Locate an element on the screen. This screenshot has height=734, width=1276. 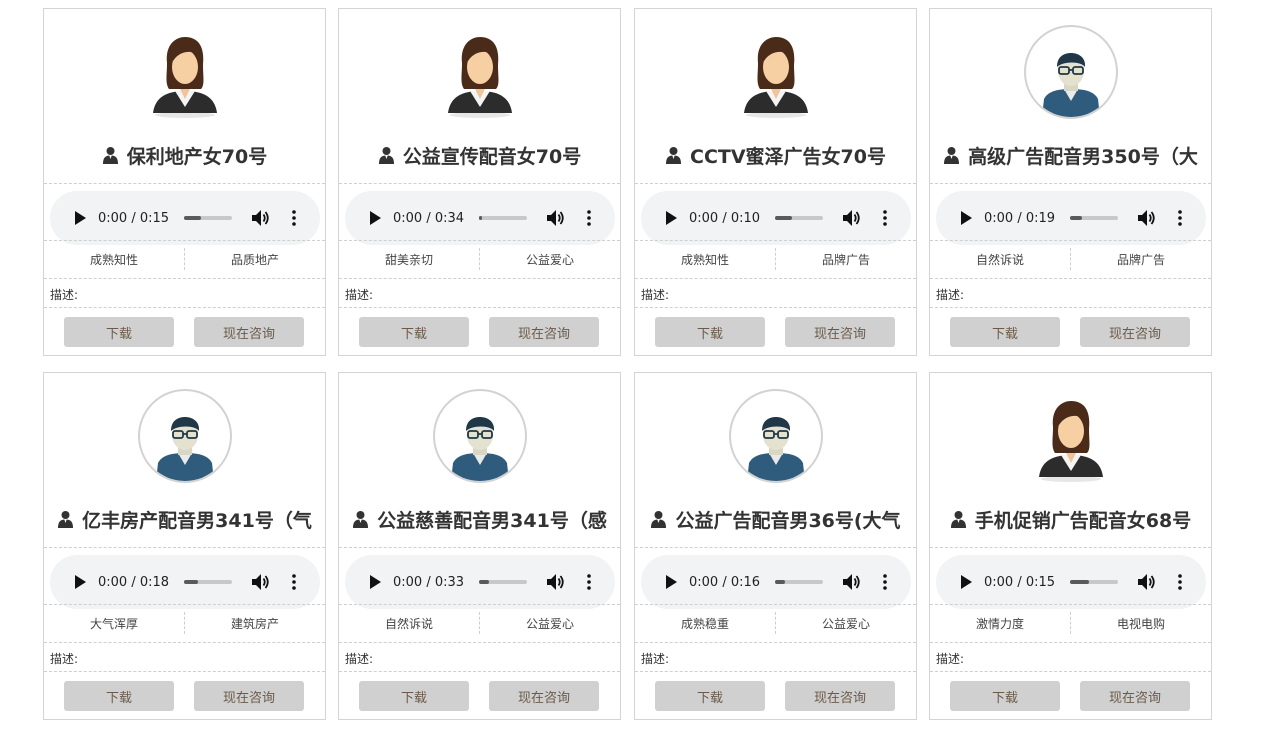
audio-time: 0:00 / 0:15 is located at coordinates (1020, 582).